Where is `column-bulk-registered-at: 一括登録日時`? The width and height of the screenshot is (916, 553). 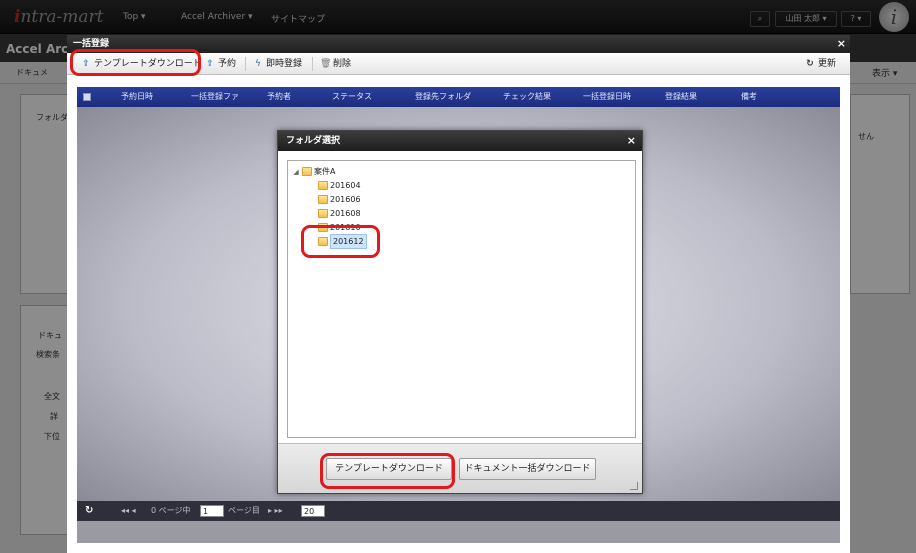
column-bulk-registered-at: 一括登録日時 is located at coordinates (607, 97).